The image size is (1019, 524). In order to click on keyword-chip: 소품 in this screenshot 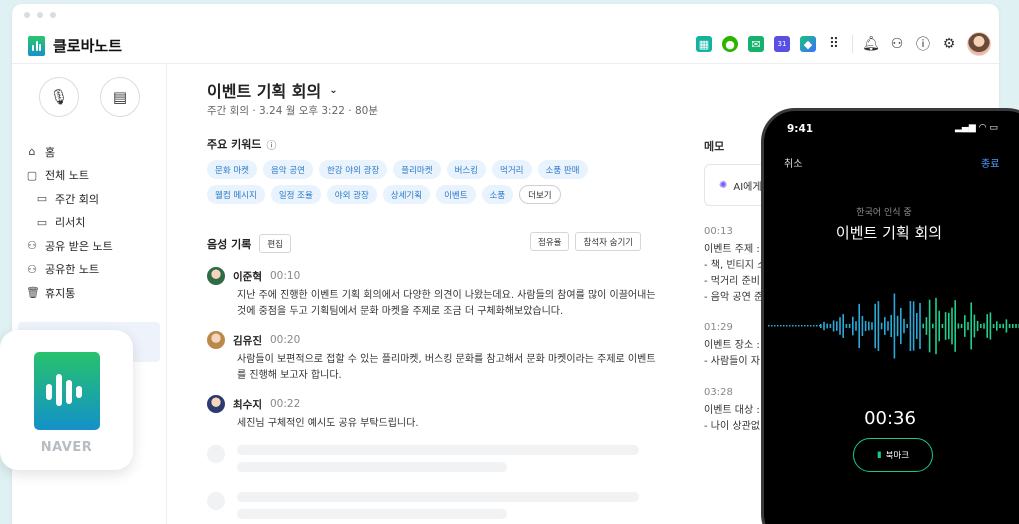, I will do `click(497, 194)`.